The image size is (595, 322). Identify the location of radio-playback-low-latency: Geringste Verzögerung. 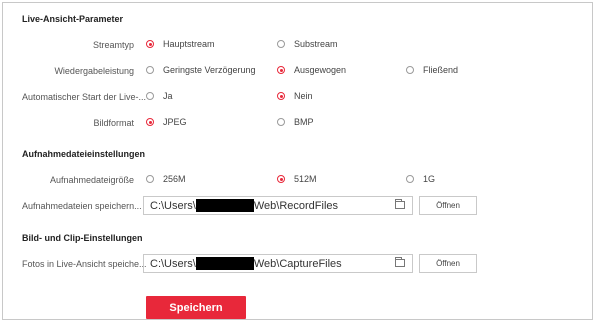
(201, 70).